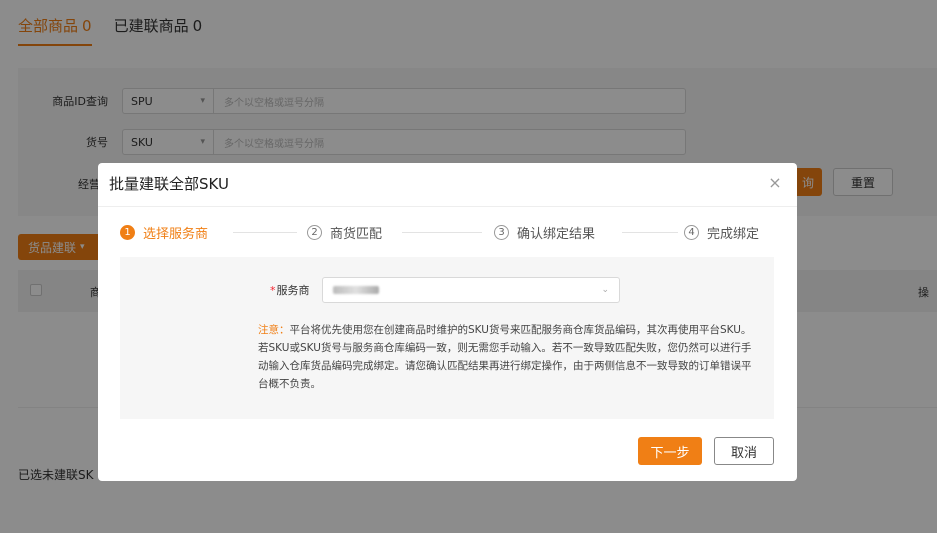 The image size is (937, 533). What do you see at coordinates (314, 232) in the screenshot?
I see `step-number: 2` at bounding box center [314, 232].